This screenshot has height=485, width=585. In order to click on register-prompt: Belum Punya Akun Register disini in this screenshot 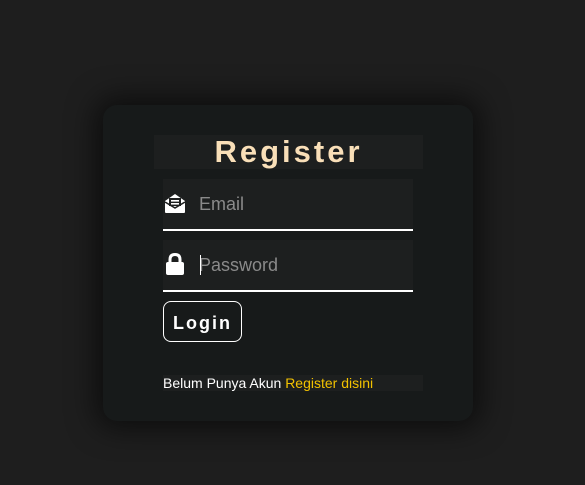, I will do `click(268, 383)`.